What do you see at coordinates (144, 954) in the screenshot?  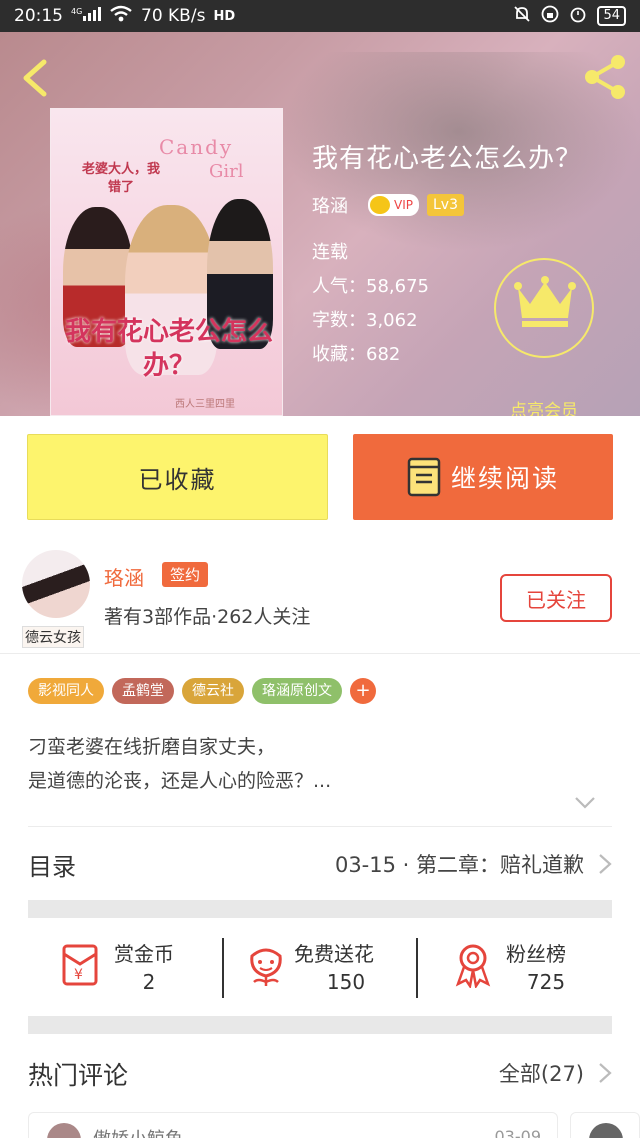 I see `reward-title: 赏金币` at bounding box center [144, 954].